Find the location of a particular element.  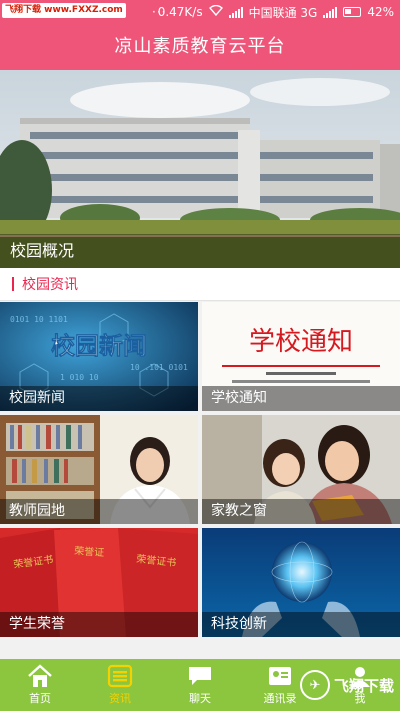

section-title: 校园资讯 is located at coordinates (50, 285).